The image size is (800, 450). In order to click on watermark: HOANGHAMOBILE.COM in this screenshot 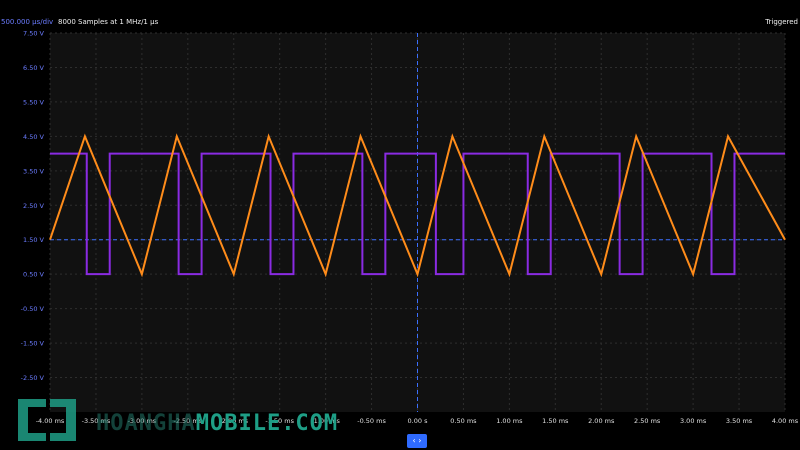, I will do `click(184, 421)`.